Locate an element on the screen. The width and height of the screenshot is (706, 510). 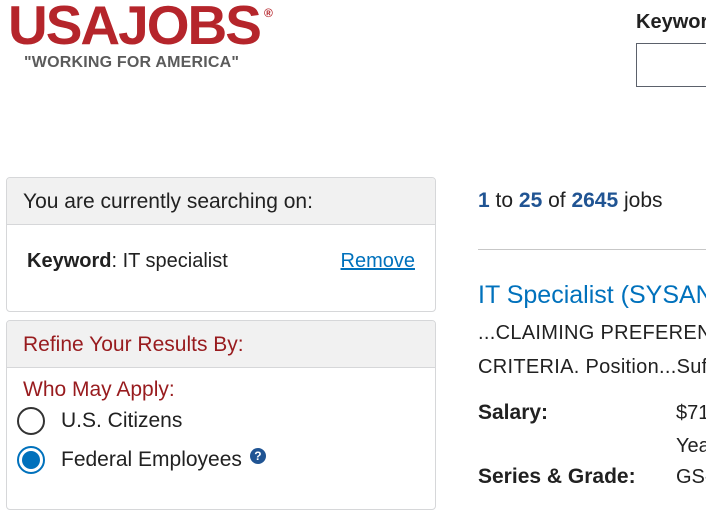
remove-keyword-link: Remove is located at coordinates (378, 261).